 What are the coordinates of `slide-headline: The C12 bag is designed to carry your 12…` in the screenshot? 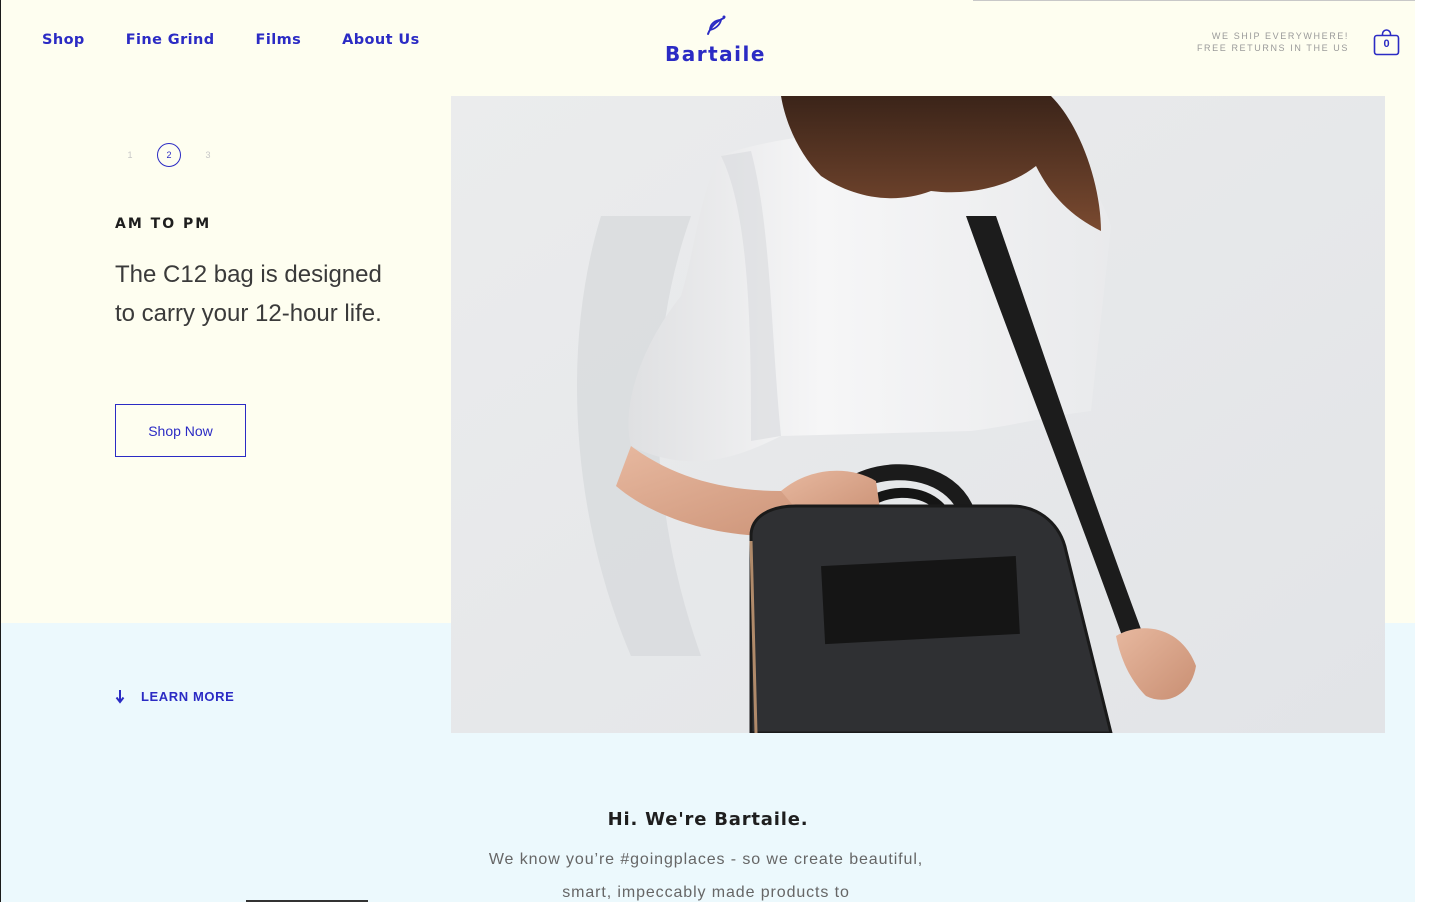 It's located at (248, 294).